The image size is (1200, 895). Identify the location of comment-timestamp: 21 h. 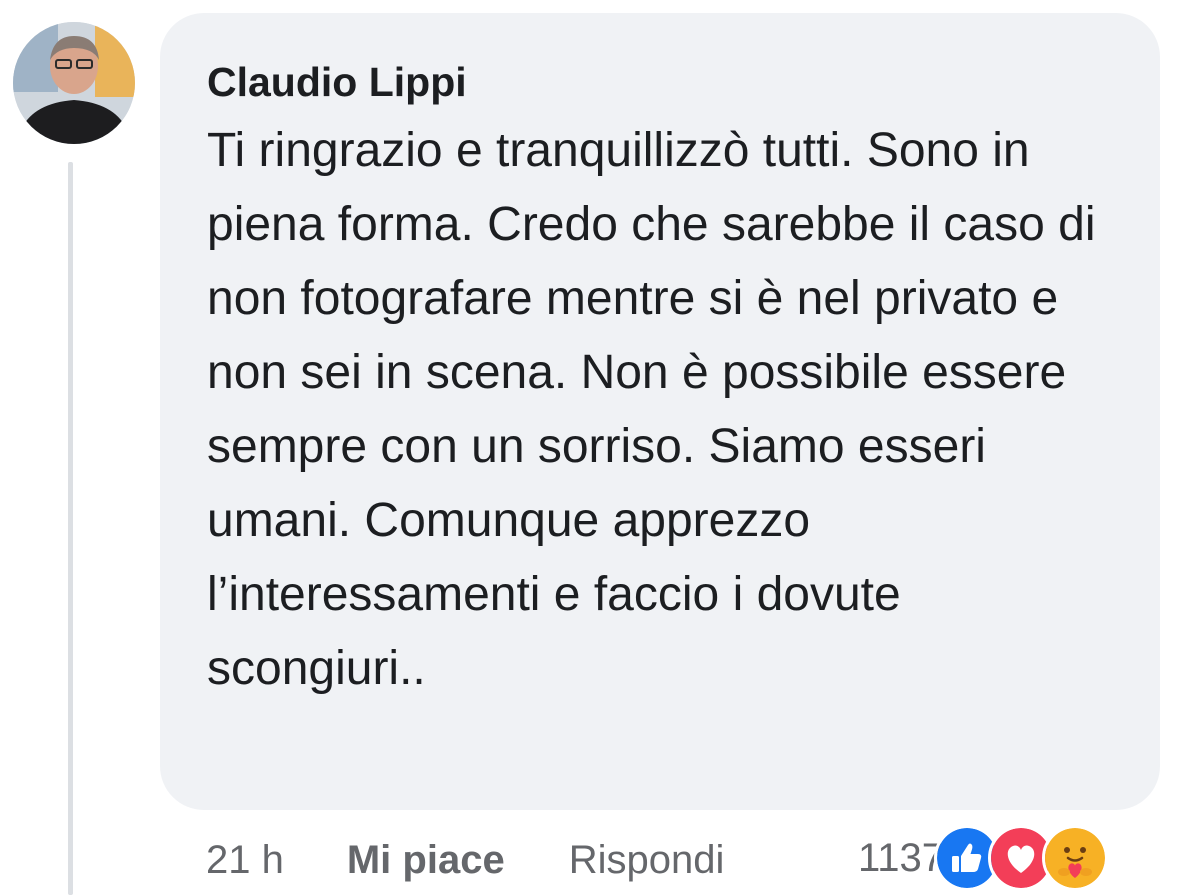
(245, 860).